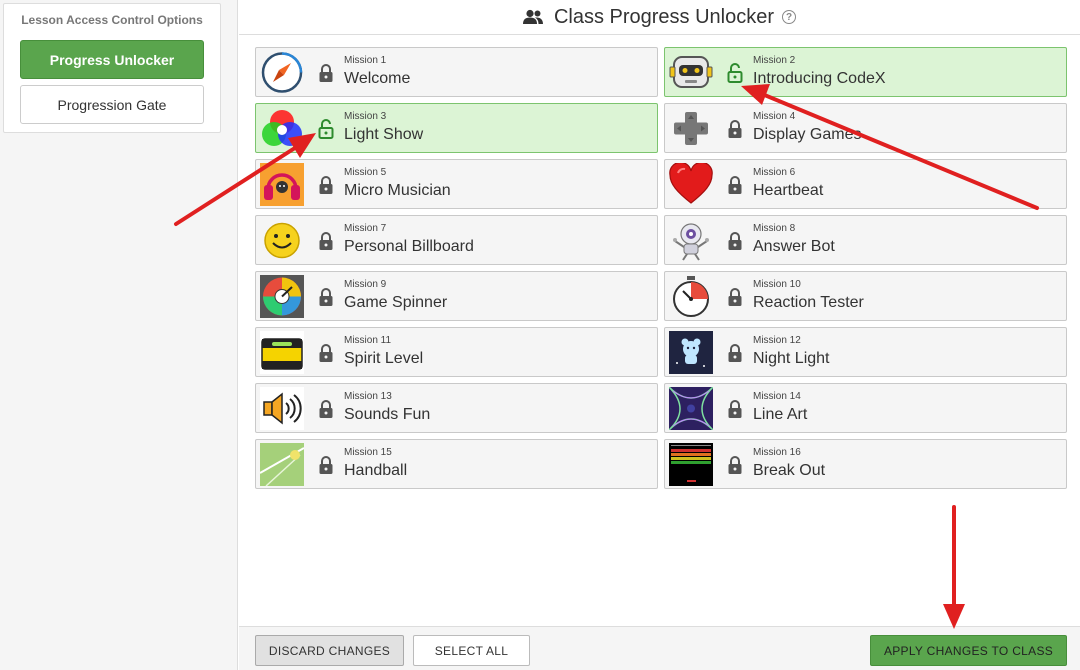  Describe the element at coordinates (807, 134) in the screenshot. I see `mission-name: Display Games` at that location.